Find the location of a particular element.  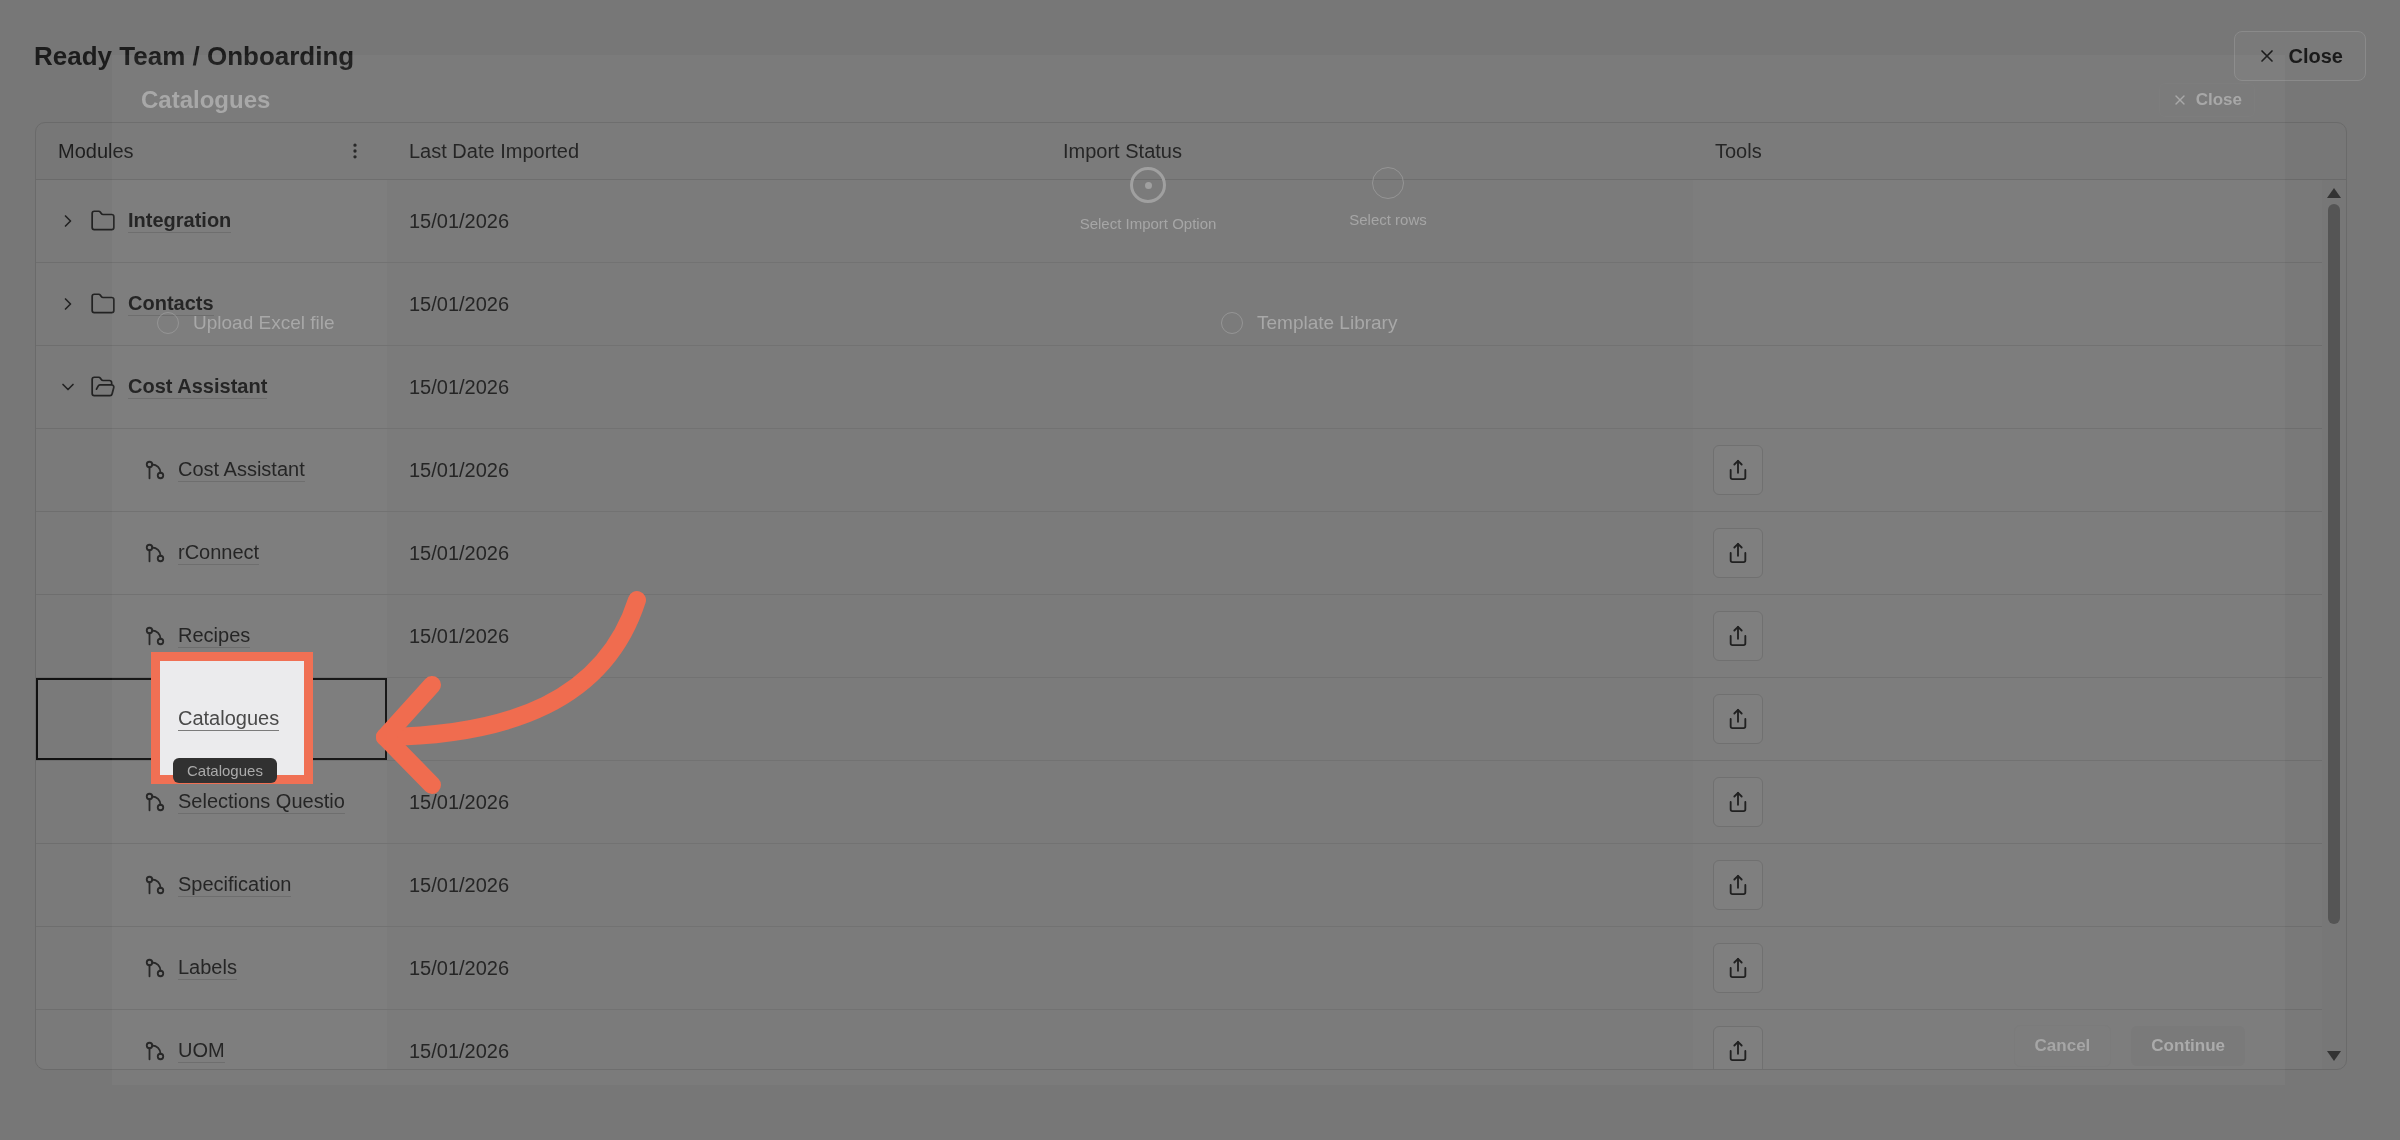

column-header: Tools is located at coordinates (1738, 151).